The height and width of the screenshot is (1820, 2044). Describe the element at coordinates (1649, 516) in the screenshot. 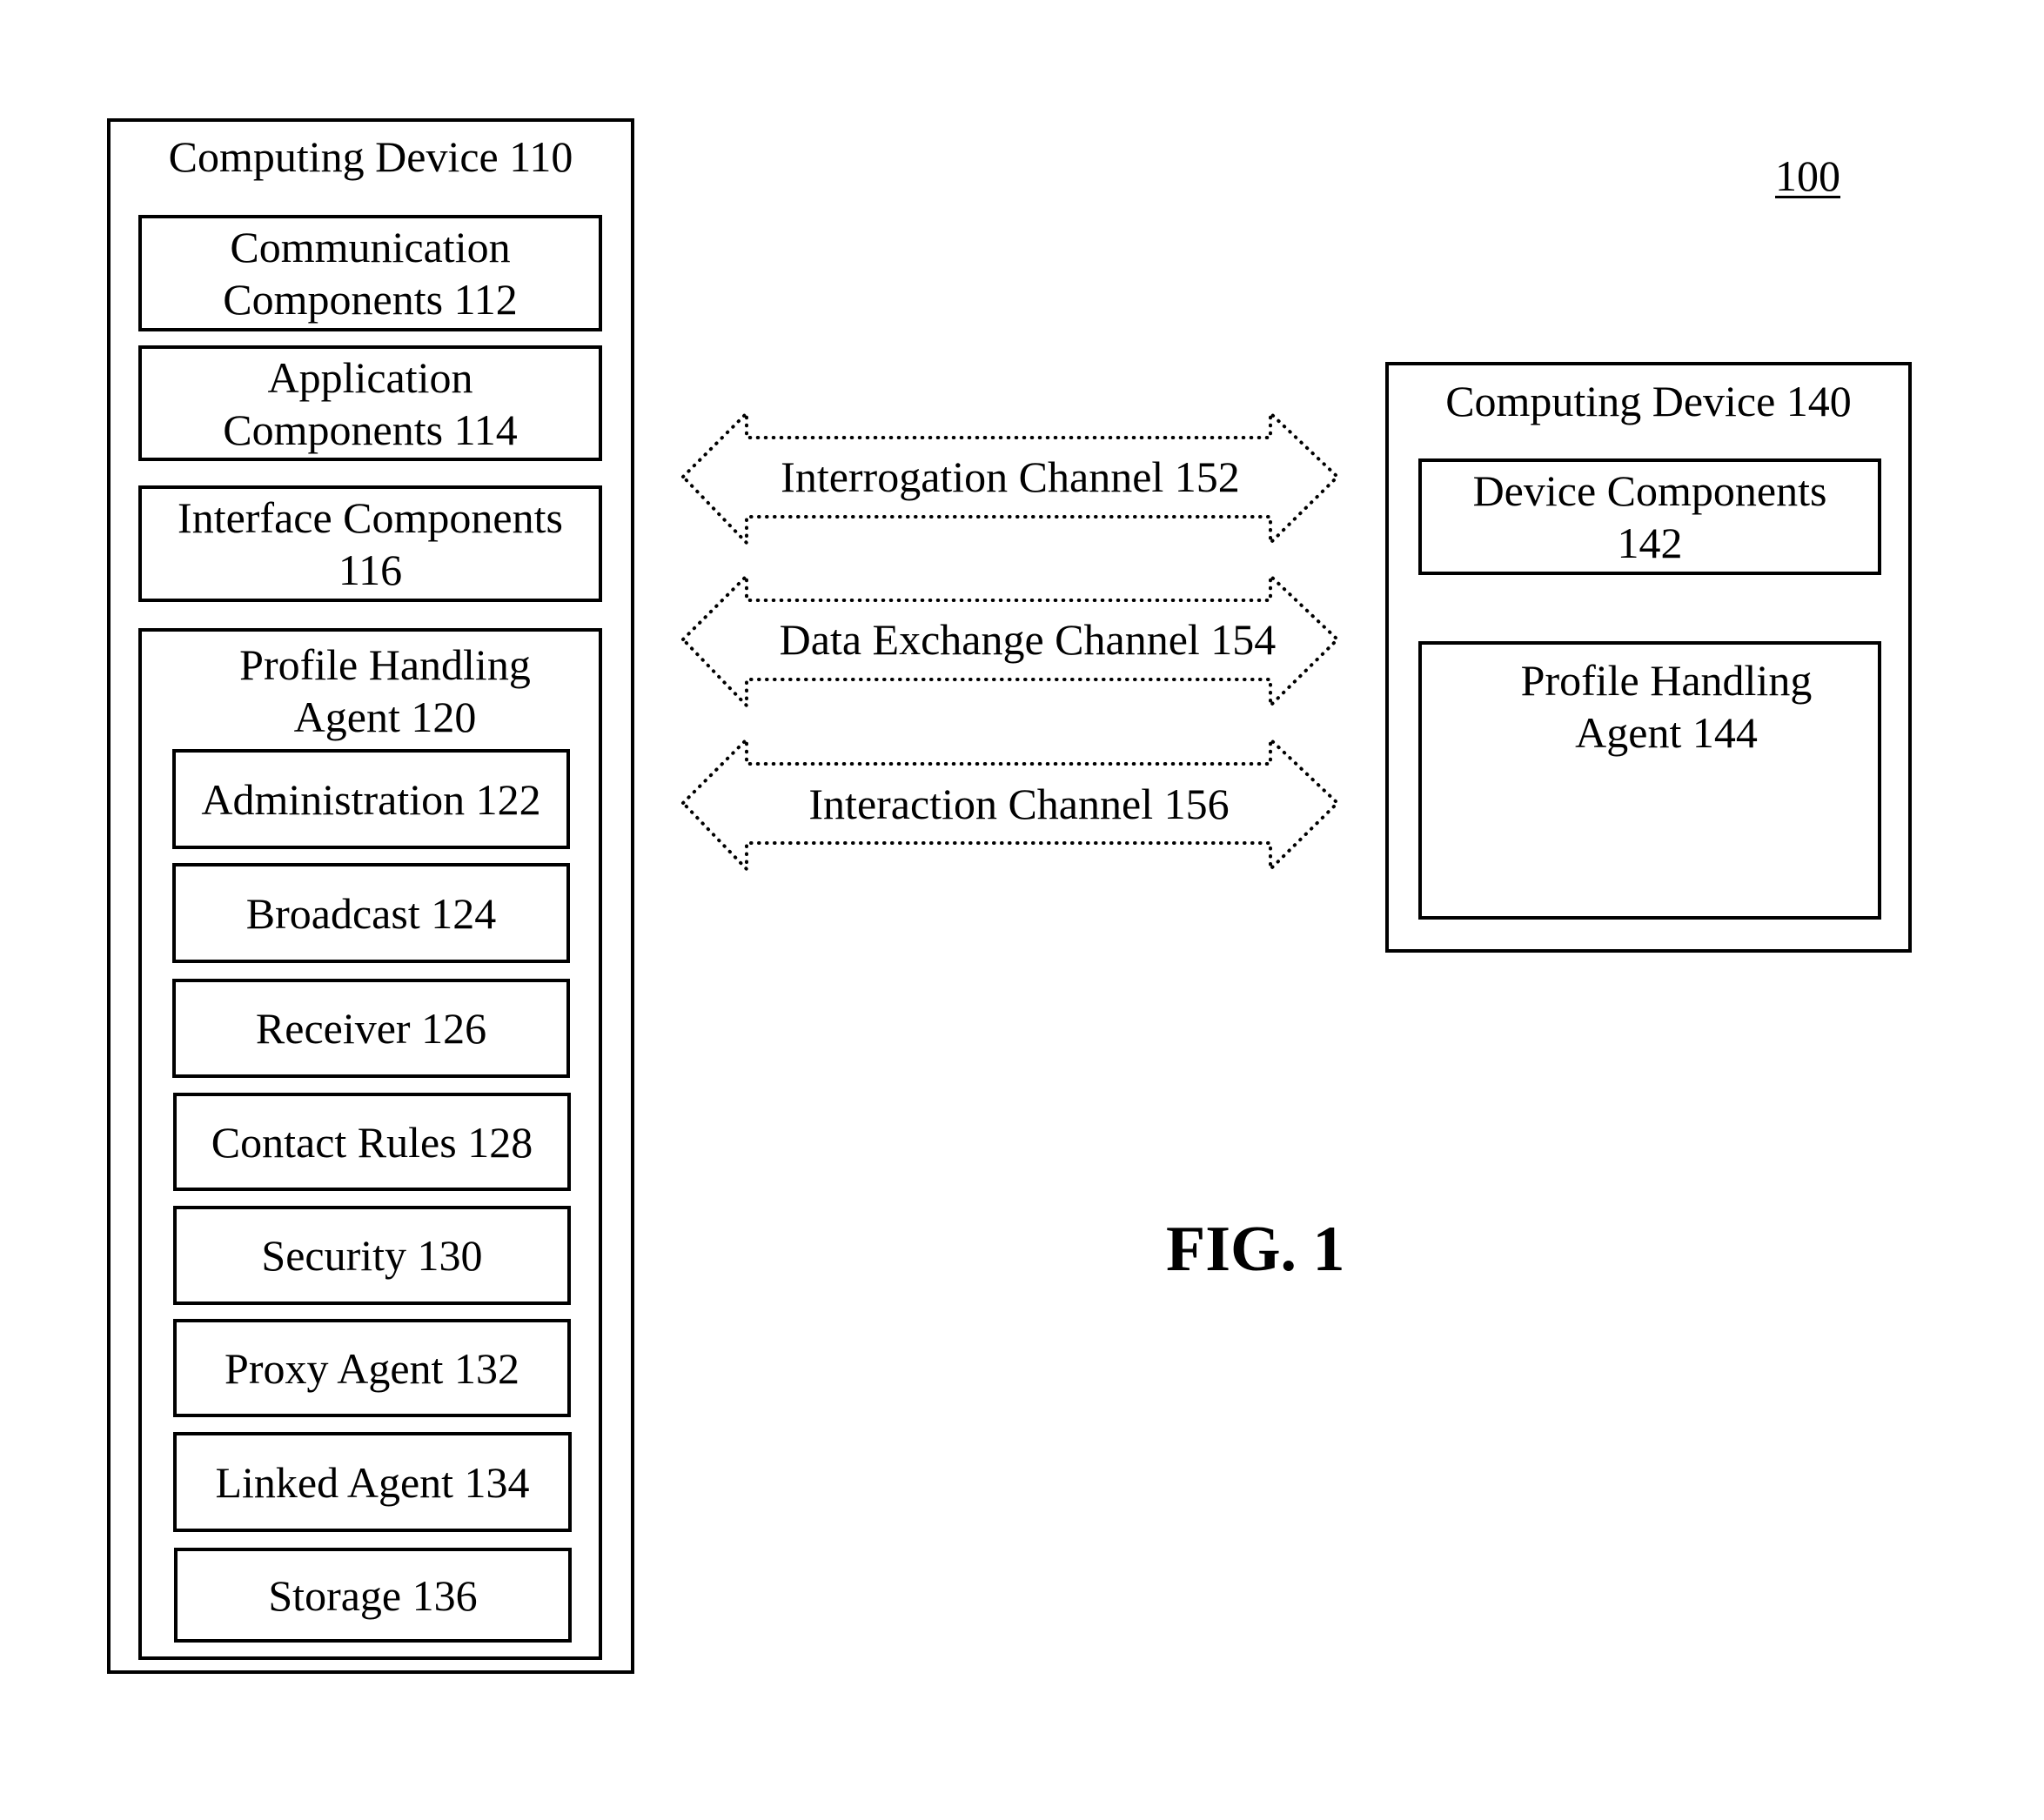

I see `device-components-142: Device Components 142` at that location.